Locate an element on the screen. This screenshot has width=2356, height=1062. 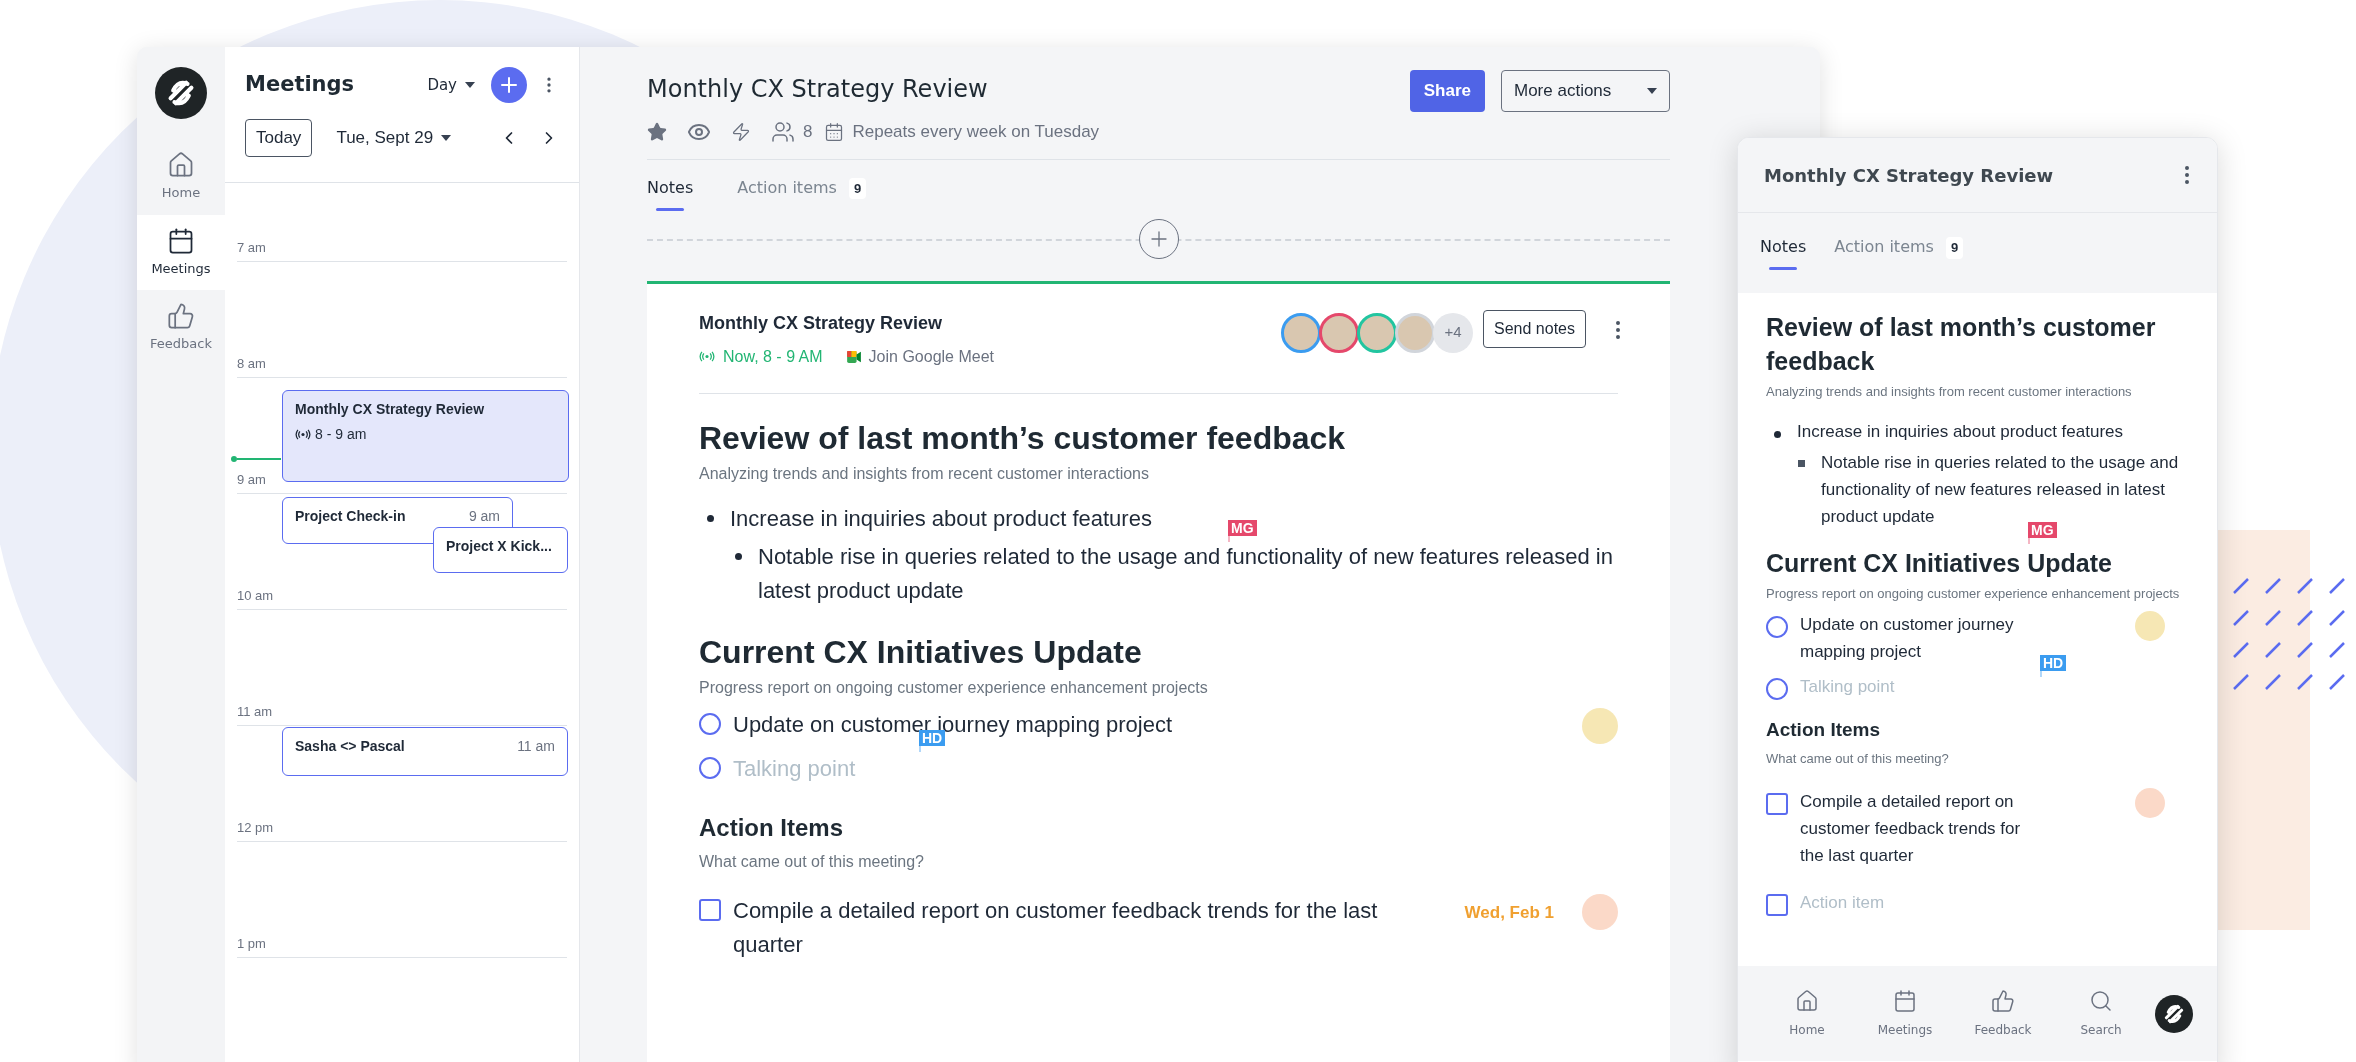
share-button: Share is located at coordinates (1447, 91).